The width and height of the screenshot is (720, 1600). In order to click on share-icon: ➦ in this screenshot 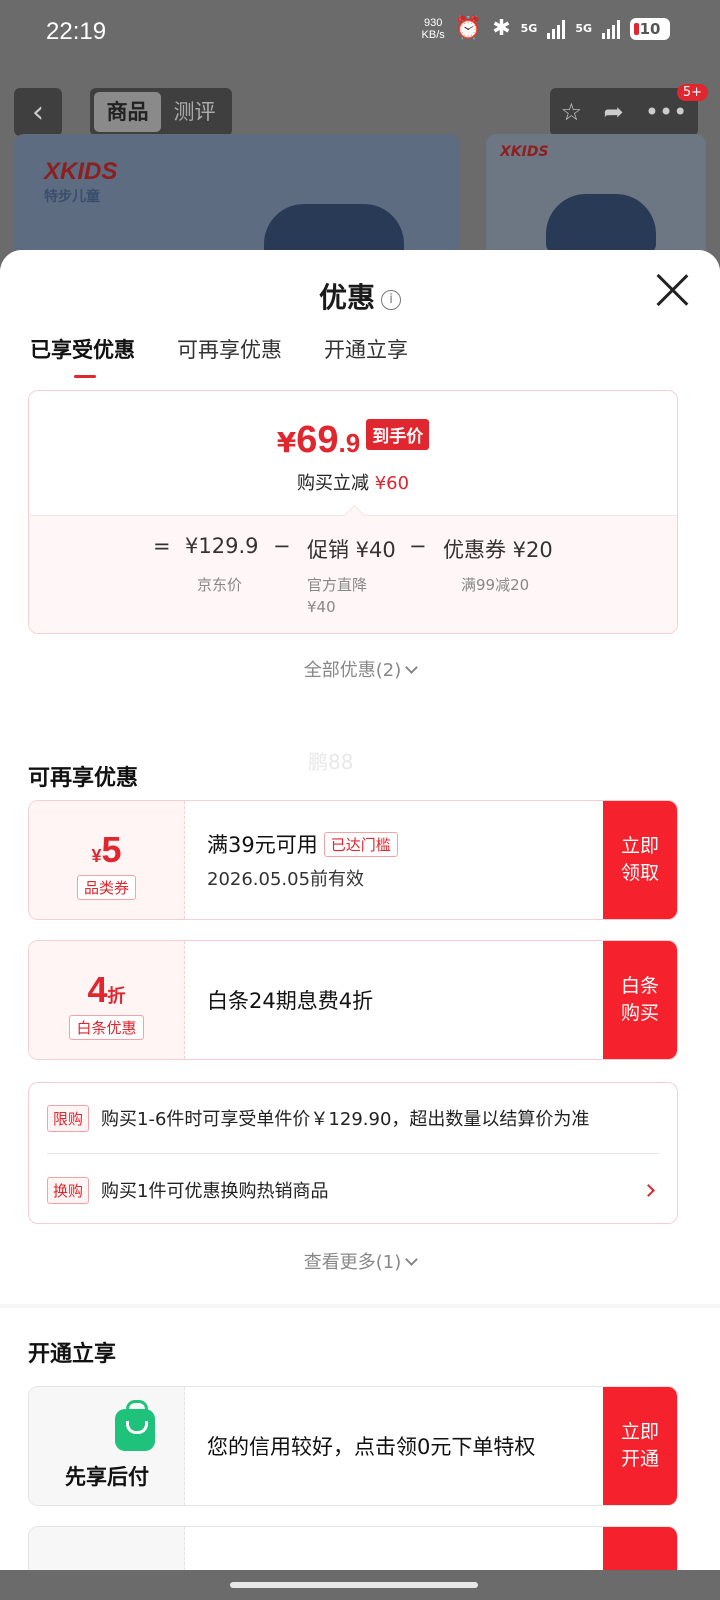, I will do `click(613, 112)`.